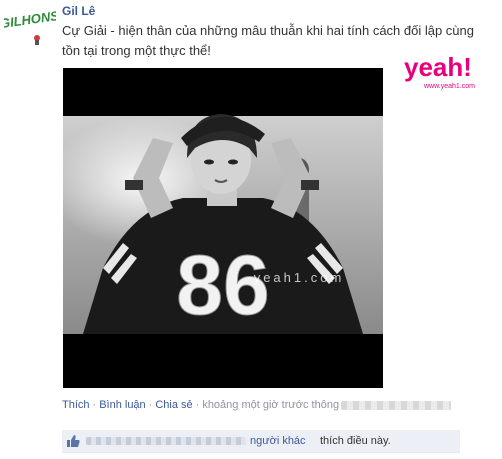 Image resolution: width=502 pixels, height=459 pixels. What do you see at coordinates (299, 277) in the screenshot?
I see `photo-watermark: yeah1.com` at bounding box center [299, 277].